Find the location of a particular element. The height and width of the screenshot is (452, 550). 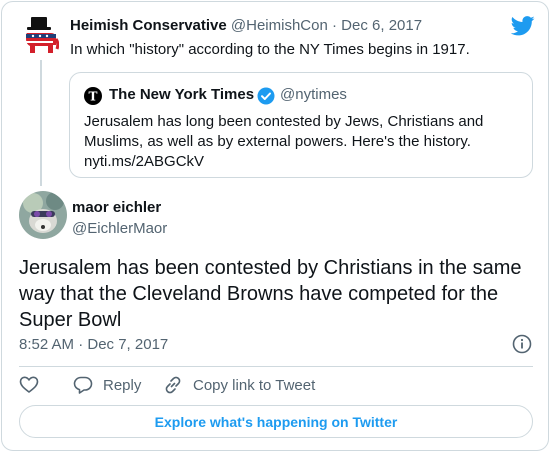

user-avatar is located at coordinates (43, 215).